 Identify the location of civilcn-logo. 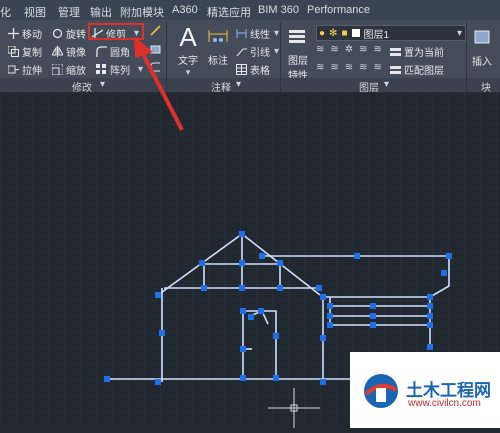
(381, 391).